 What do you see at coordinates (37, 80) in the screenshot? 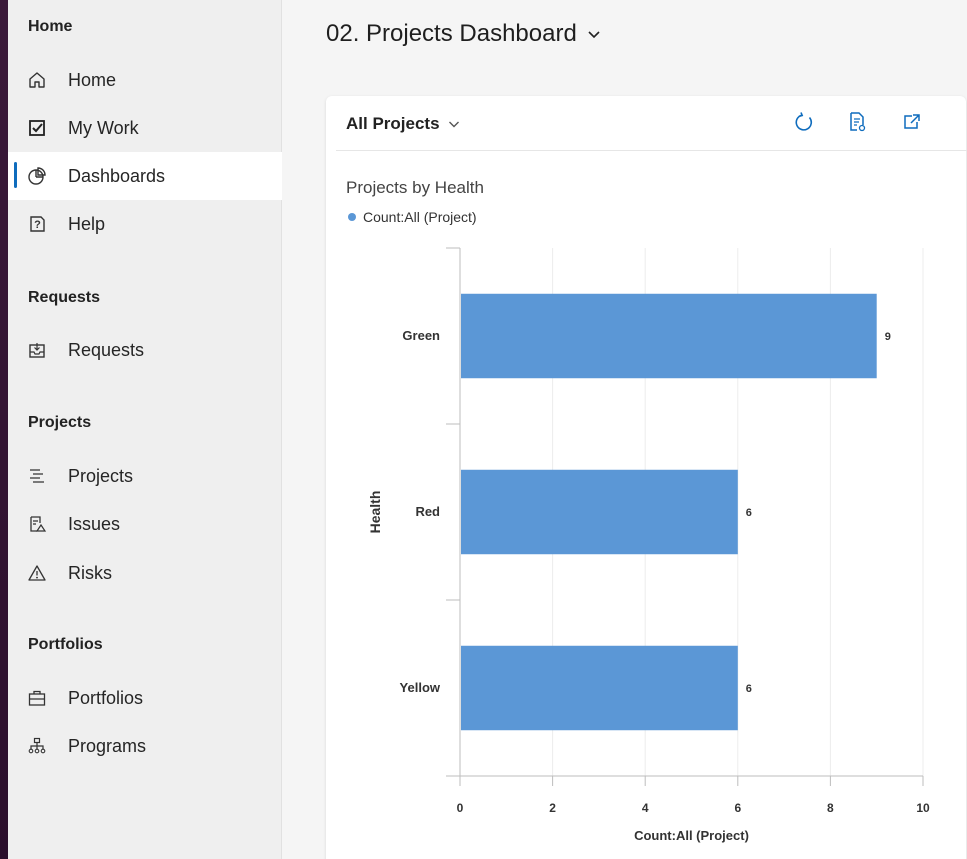
I see `home-icon` at bounding box center [37, 80].